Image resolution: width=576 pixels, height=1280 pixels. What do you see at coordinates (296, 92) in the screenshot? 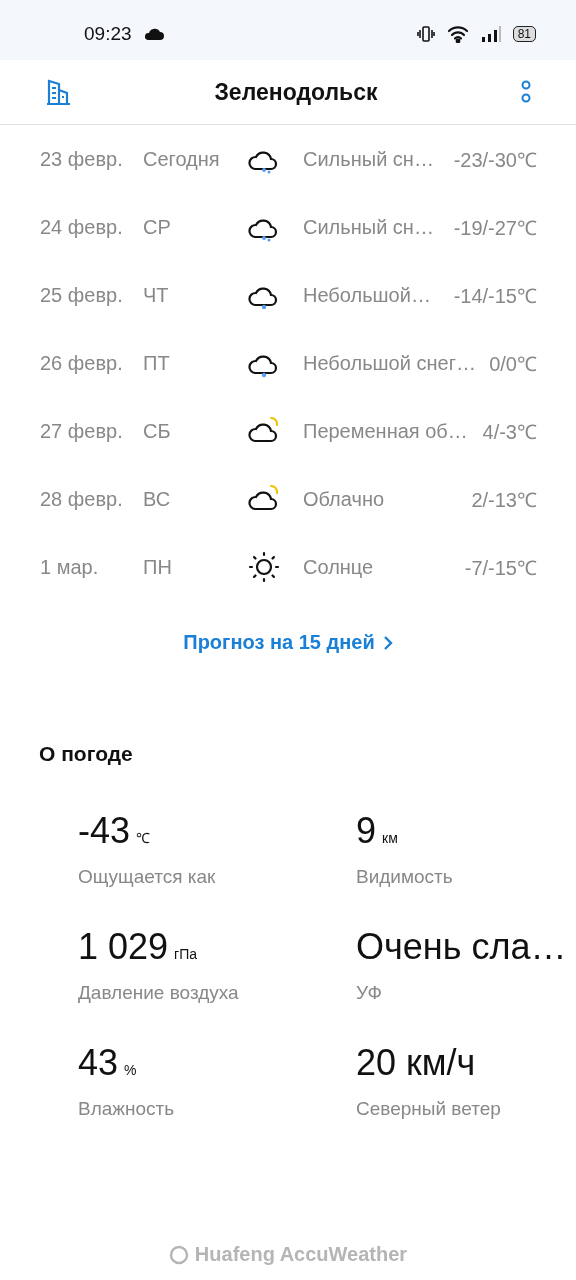
I see `city-title: Зеленодольск` at bounding box center [296, 92].